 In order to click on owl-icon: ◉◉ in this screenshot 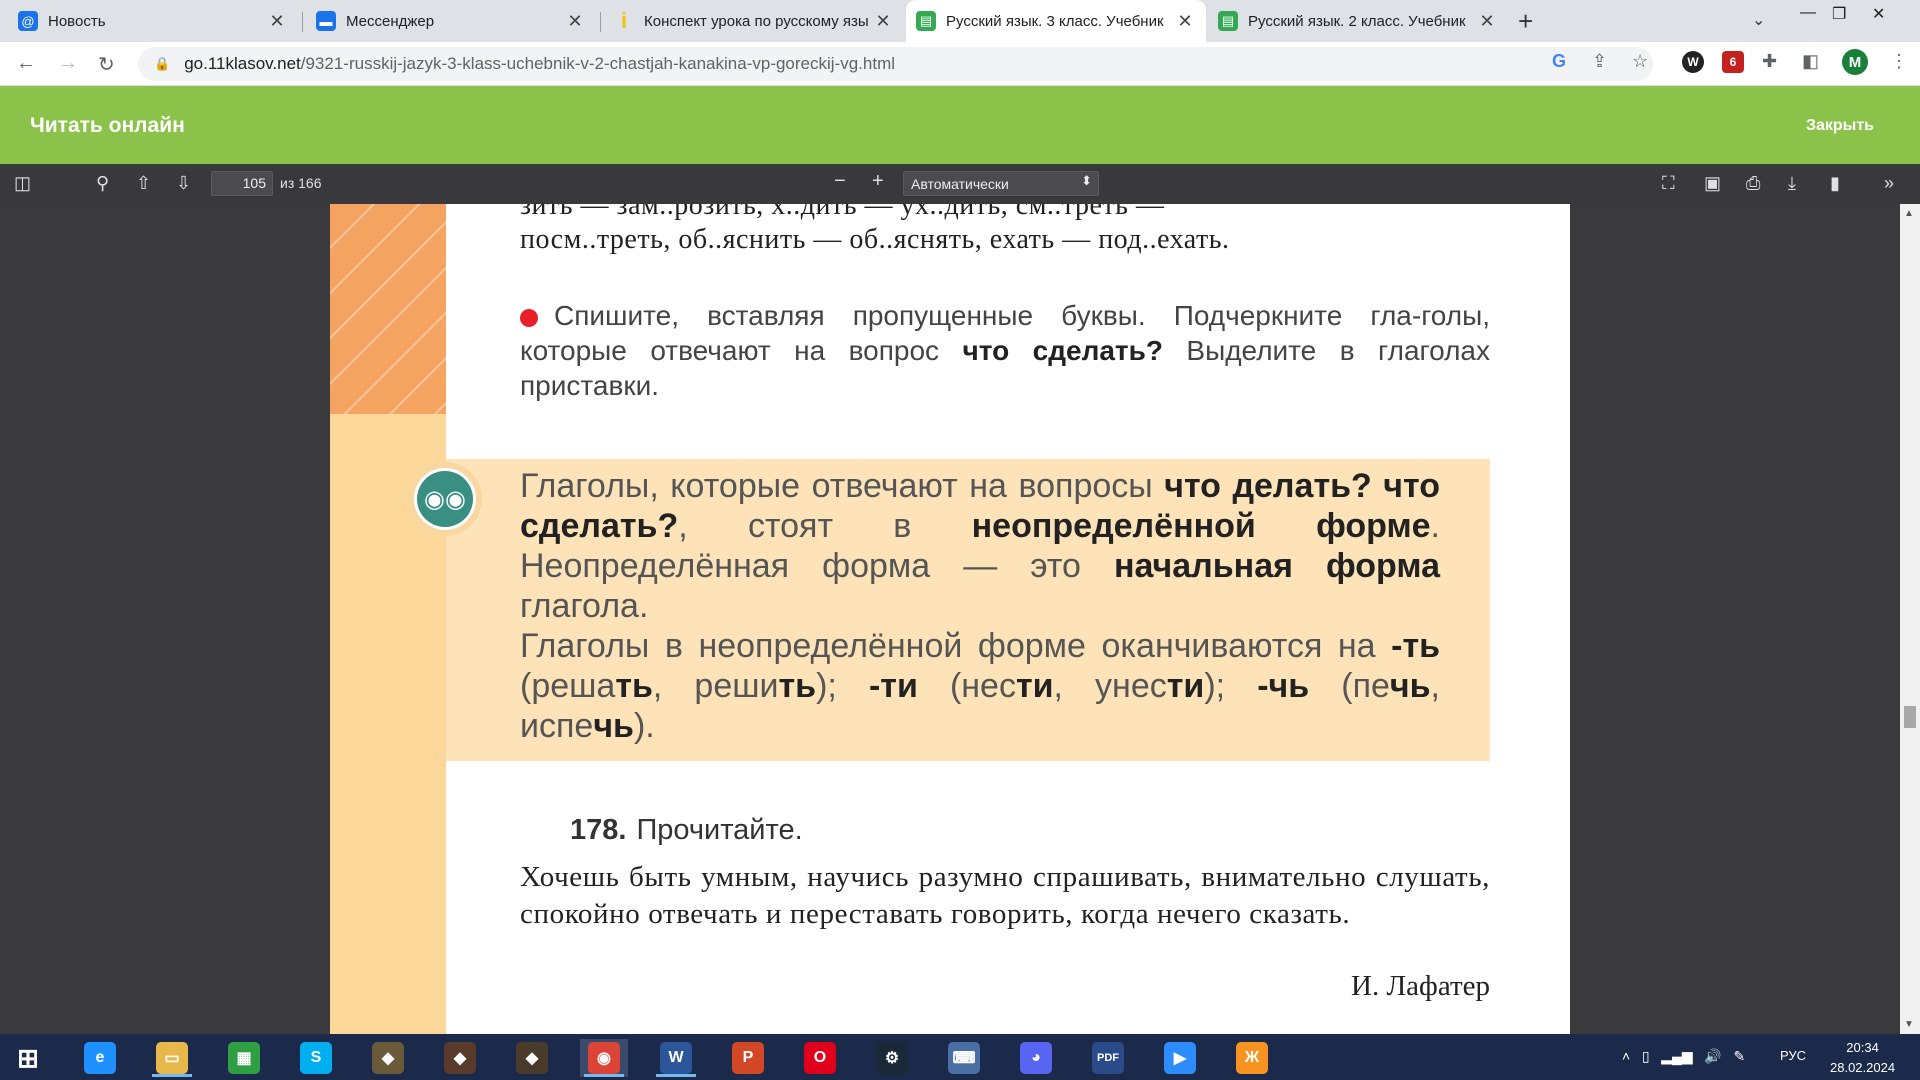, I will do `click(445, 499)`.